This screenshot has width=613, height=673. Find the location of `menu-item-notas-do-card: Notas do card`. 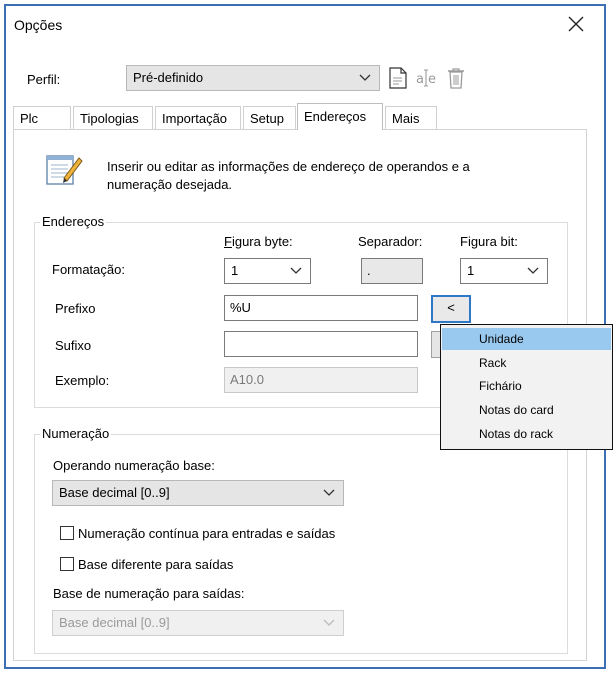

menu-item-notas-do-card: Notas do card is located at coordinates (526, 410).